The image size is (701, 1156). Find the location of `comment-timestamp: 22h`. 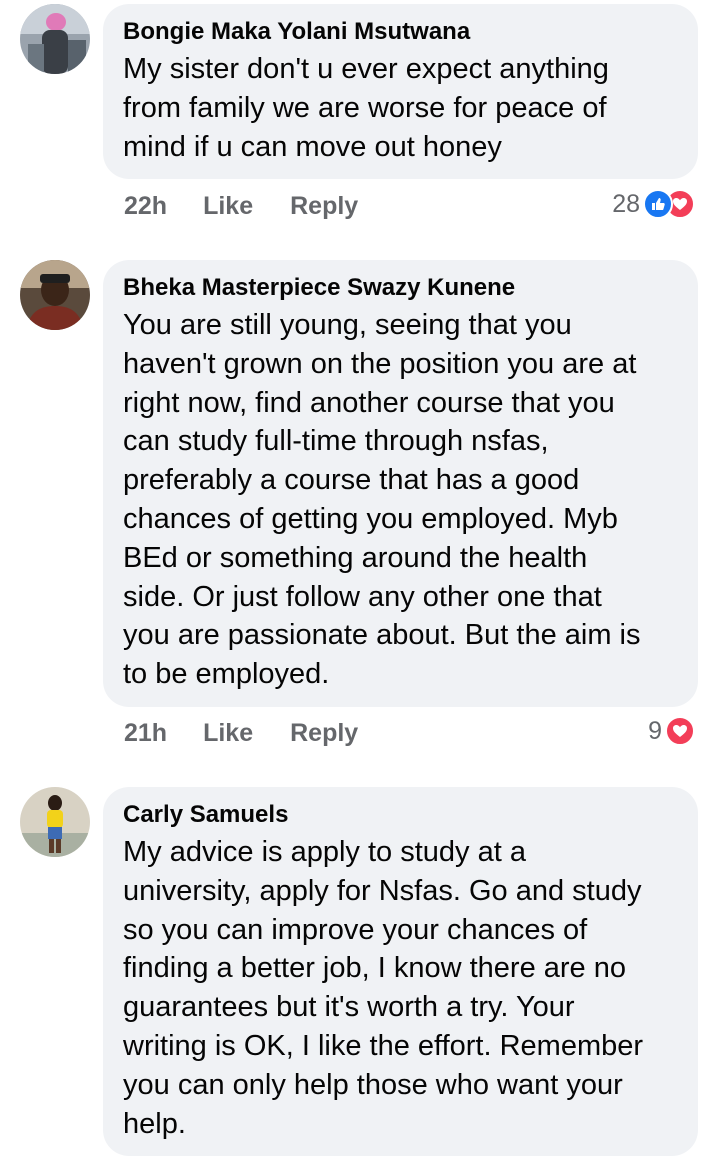

comment-timestamp: 22h is located at coordinates (145, 206).